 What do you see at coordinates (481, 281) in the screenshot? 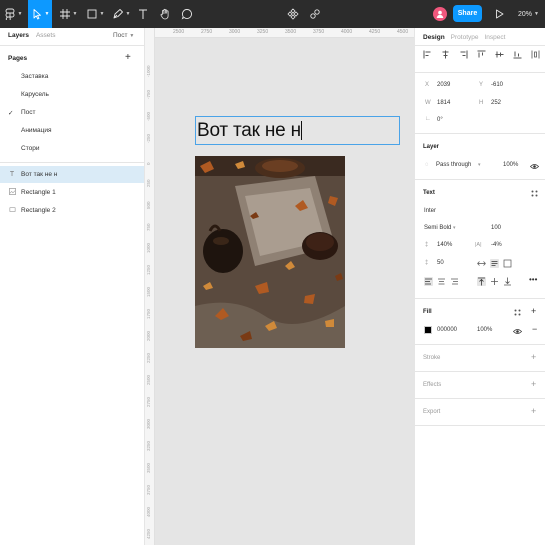
I see `vertical-align-top-icon` at bounding box center [481, 281].